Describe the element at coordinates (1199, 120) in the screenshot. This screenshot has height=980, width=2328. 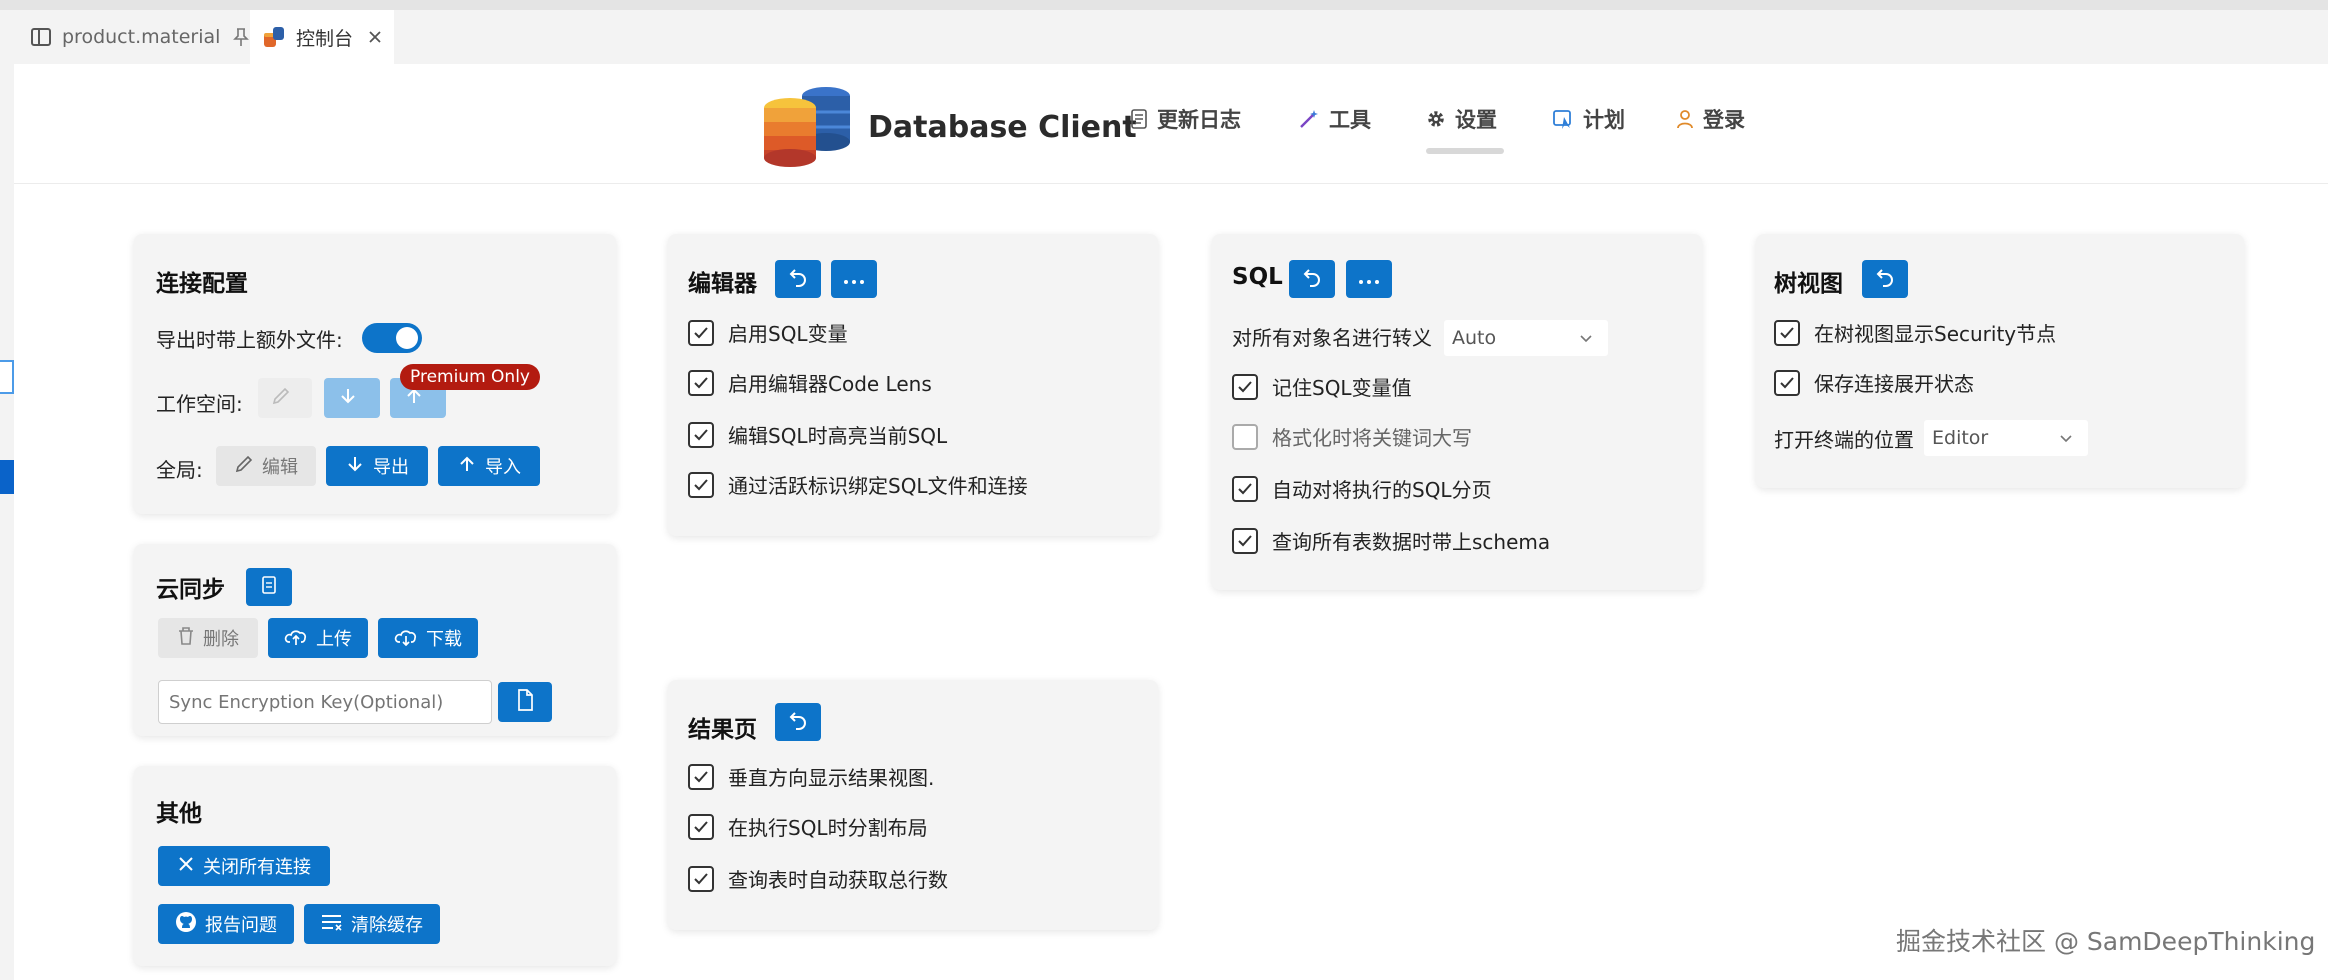
I see `nav-label: 更新日志` at that location.